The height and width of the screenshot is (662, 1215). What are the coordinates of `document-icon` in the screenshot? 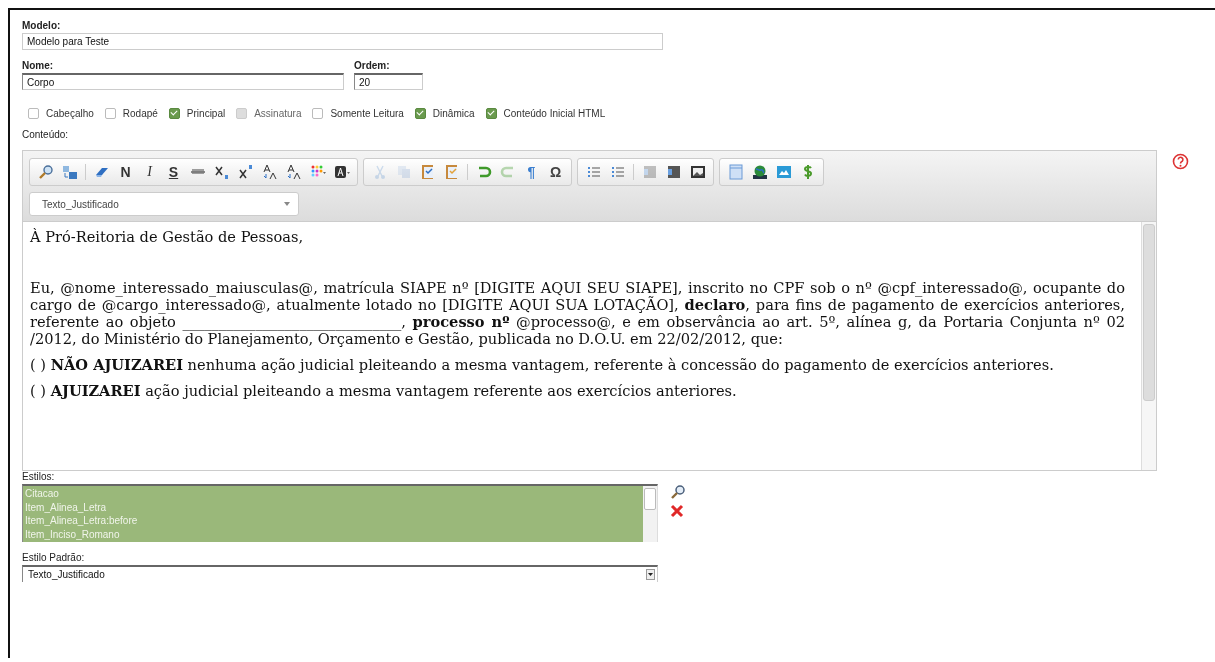 It's located at (735, 172).